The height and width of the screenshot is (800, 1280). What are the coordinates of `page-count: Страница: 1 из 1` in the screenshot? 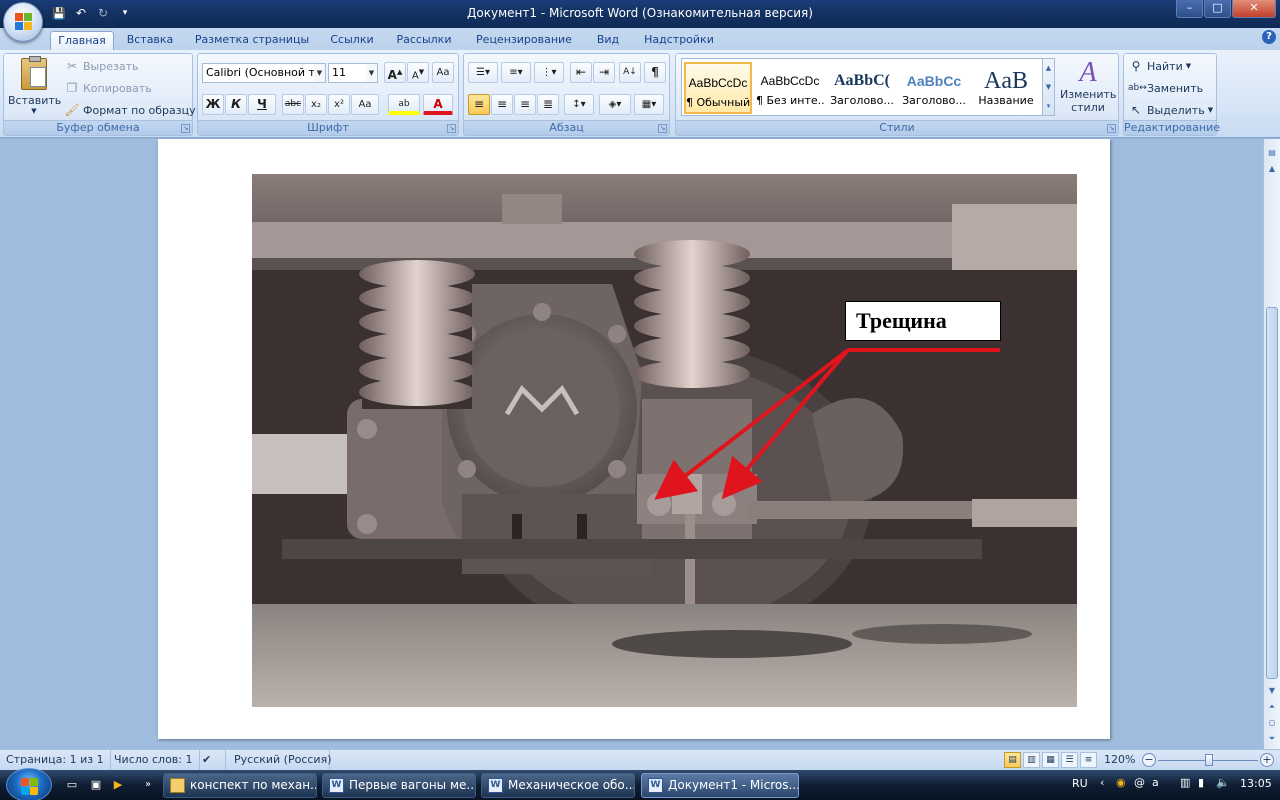 It's located at (55, 760).